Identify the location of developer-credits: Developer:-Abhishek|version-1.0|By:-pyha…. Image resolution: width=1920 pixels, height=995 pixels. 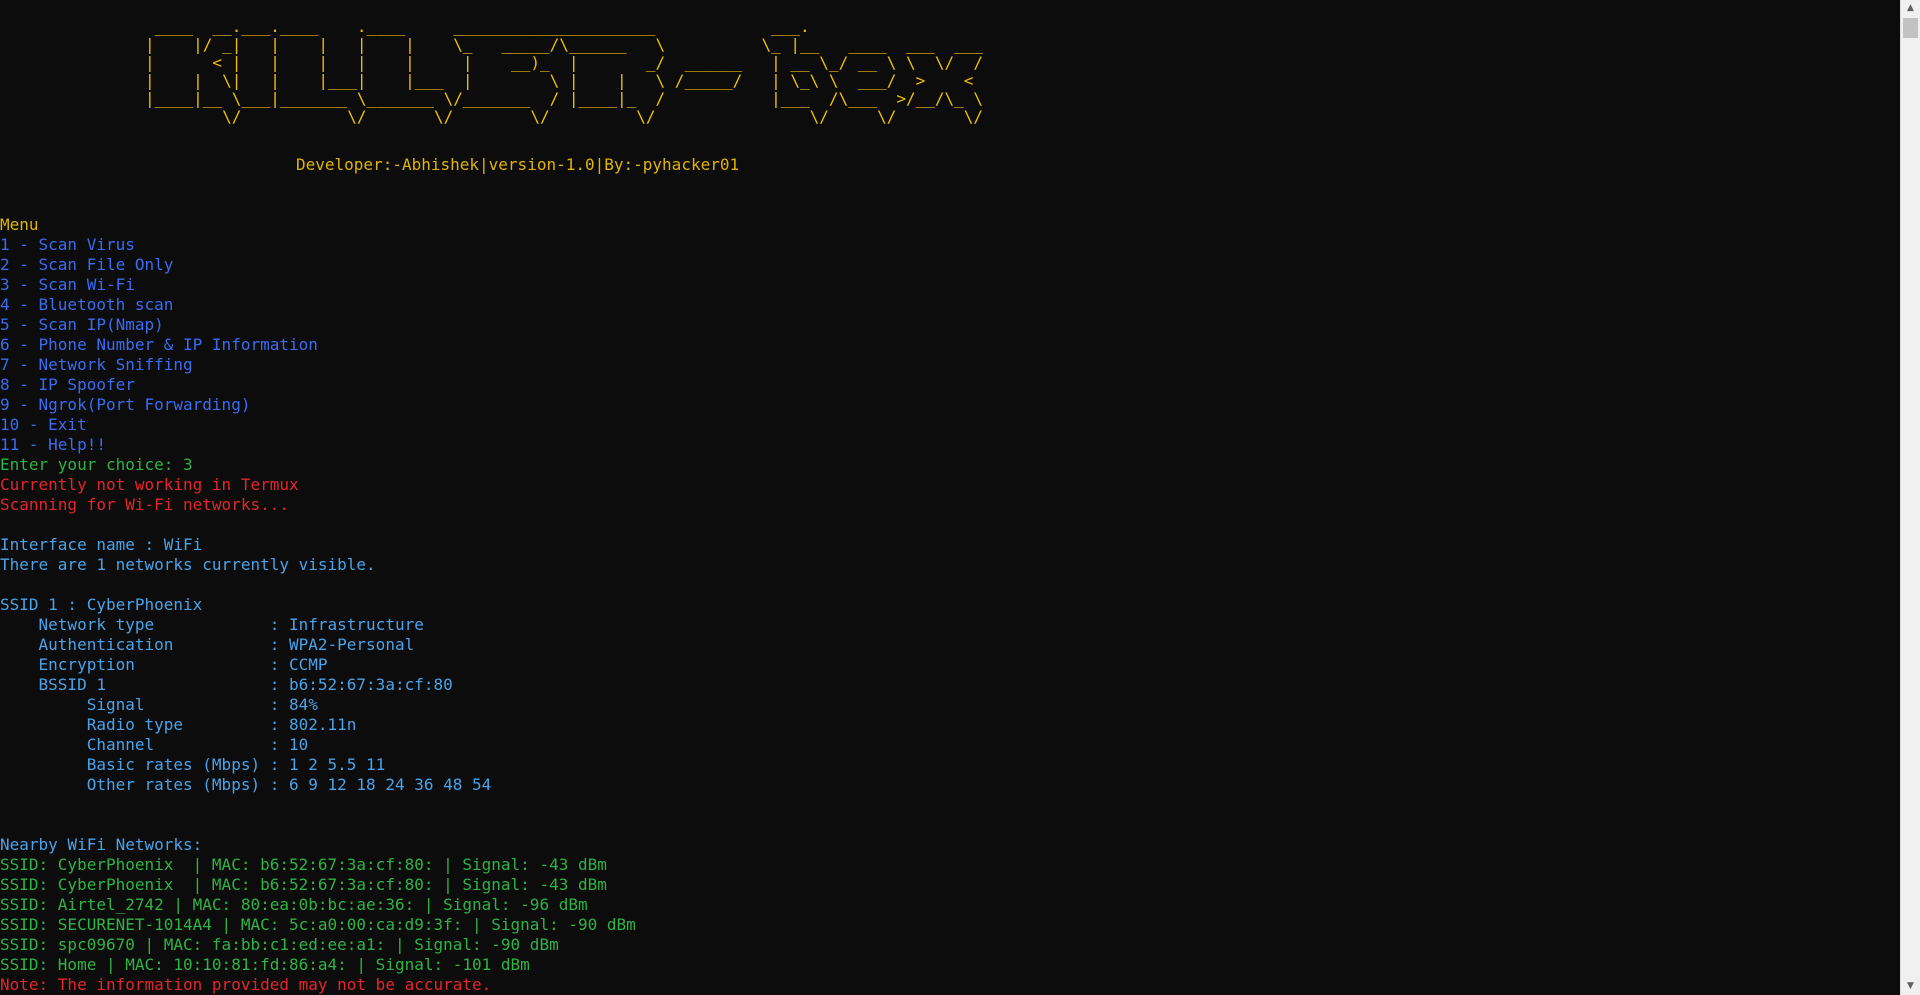
(518, 164).